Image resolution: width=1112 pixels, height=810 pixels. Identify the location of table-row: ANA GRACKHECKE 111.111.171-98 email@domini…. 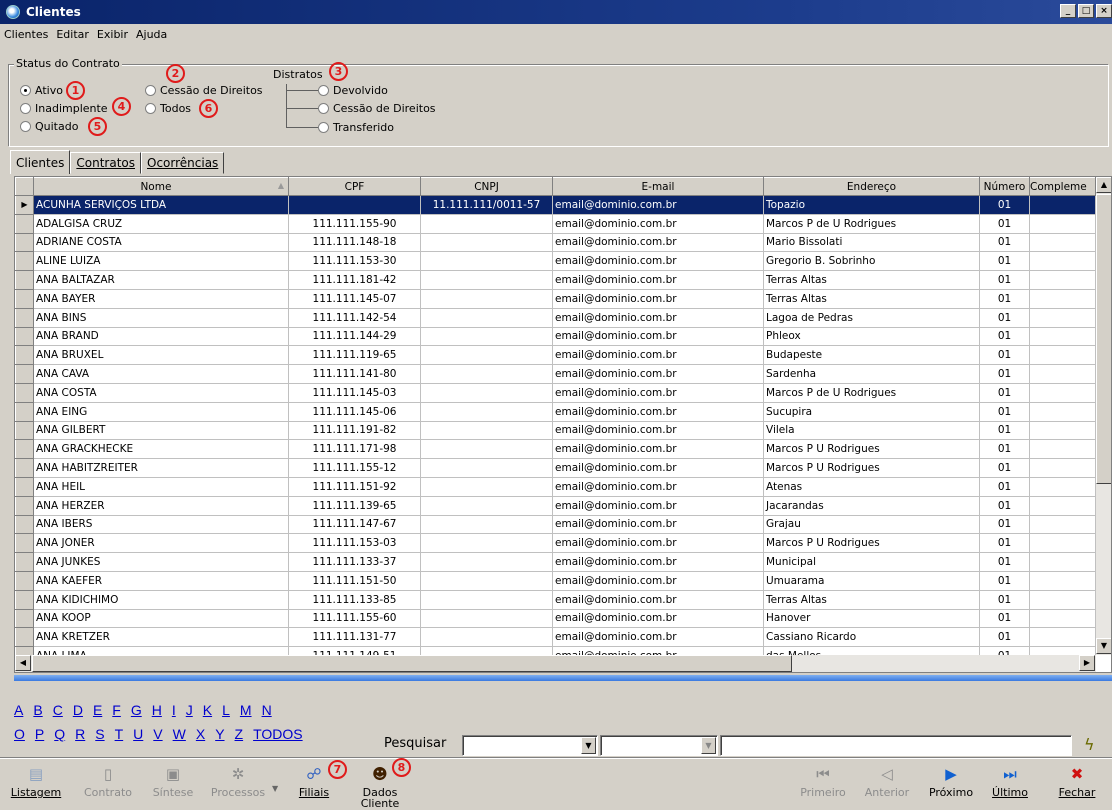
(555, 449).